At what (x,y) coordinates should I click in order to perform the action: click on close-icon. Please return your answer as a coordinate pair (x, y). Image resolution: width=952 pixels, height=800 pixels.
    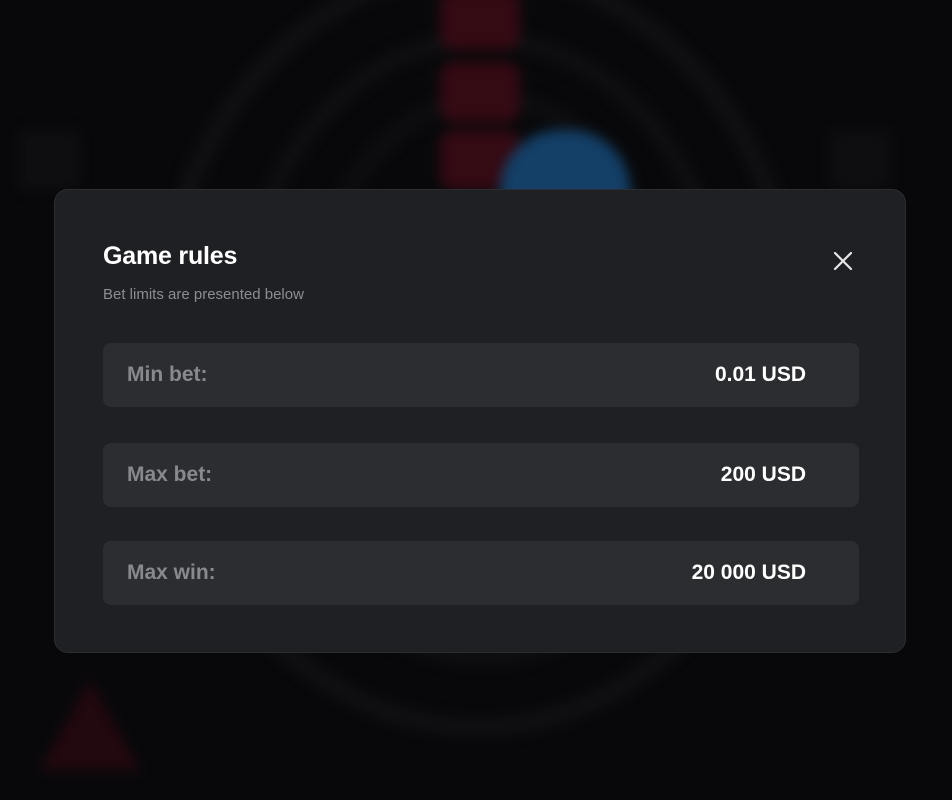
    Looking at the image, I should click on (843, 261).